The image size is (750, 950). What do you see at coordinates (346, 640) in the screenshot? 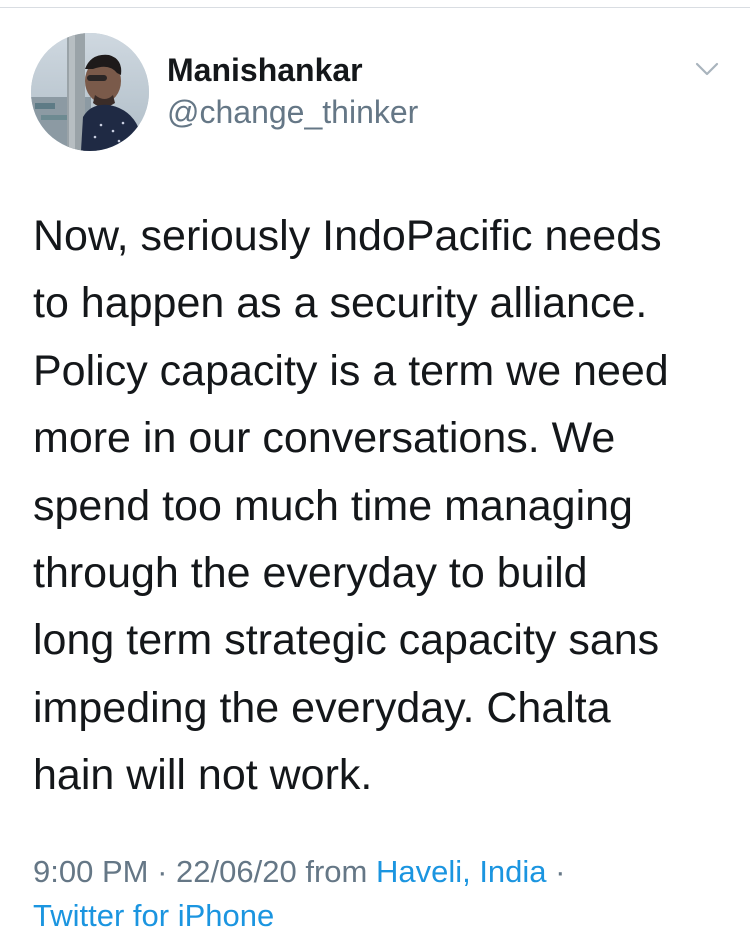
I see `tweet-text-line: long term strategic capacity sans` at bounding box center [346, 640].